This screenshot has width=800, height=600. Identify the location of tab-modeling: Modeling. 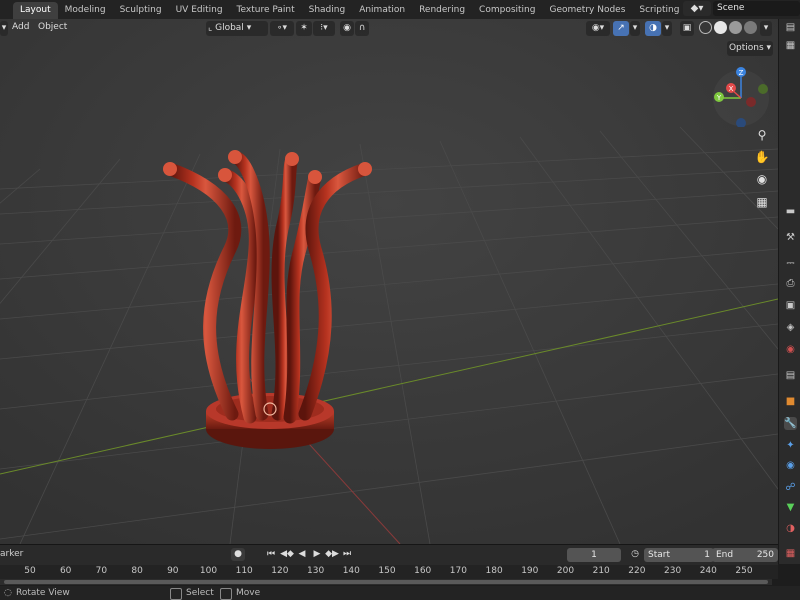
(85, 10).